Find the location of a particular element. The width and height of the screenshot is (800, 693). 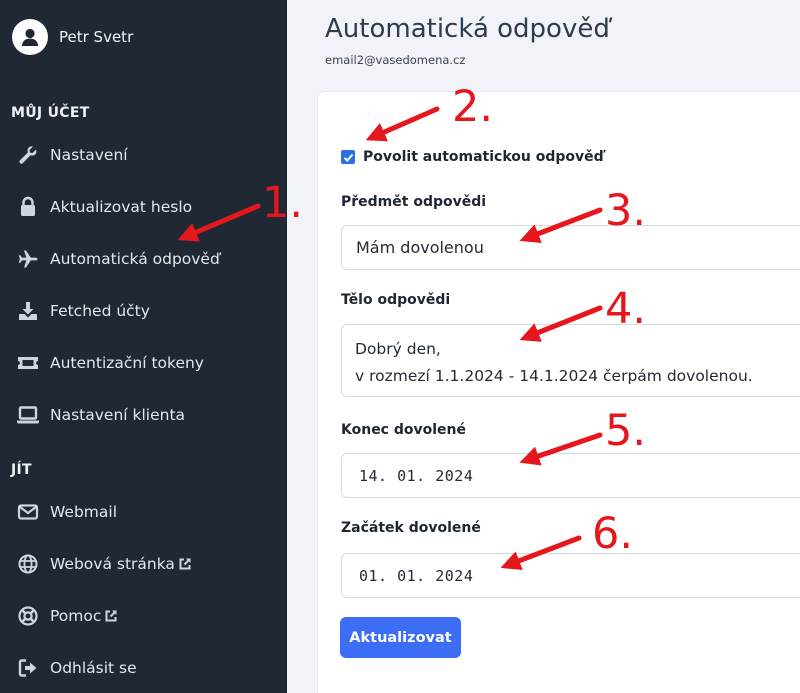

annotation-label-6: 6. is located at coordinates (613, 534).